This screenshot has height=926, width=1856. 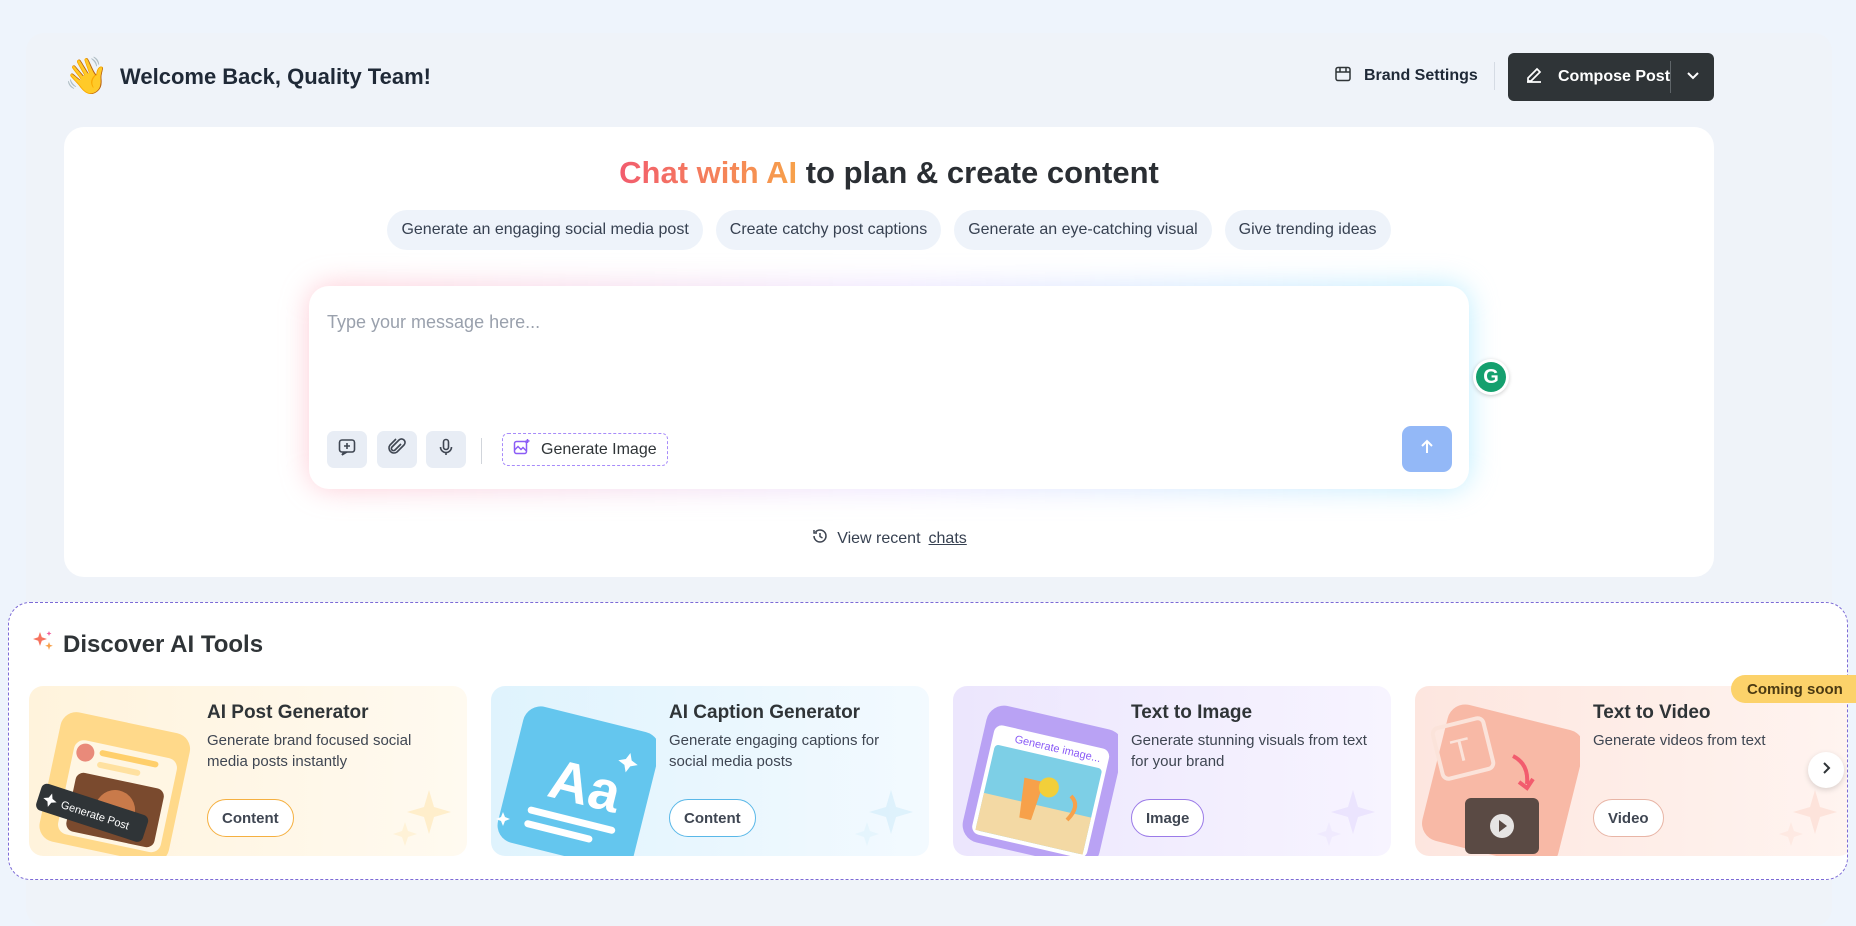 What do you see at coordinates (545, 230) in the screenshot?
I see `suggestion-chip: Generate an engaging social media post` at bounding box center [545, 230].